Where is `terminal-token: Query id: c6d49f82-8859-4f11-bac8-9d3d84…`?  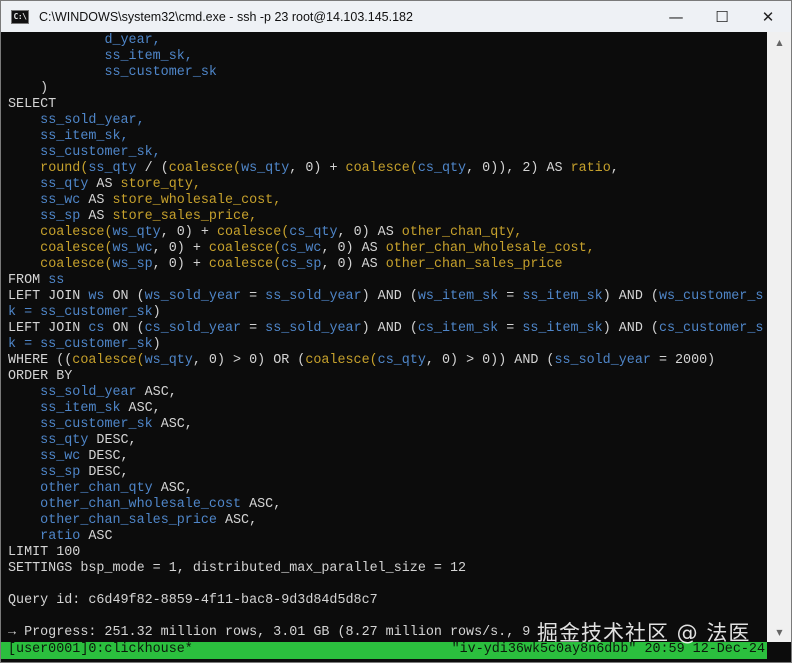
terminal-token: Query id: c6d49f82-8859-4f11-bac8-9d3d84… is located at coordinates (193, 600).